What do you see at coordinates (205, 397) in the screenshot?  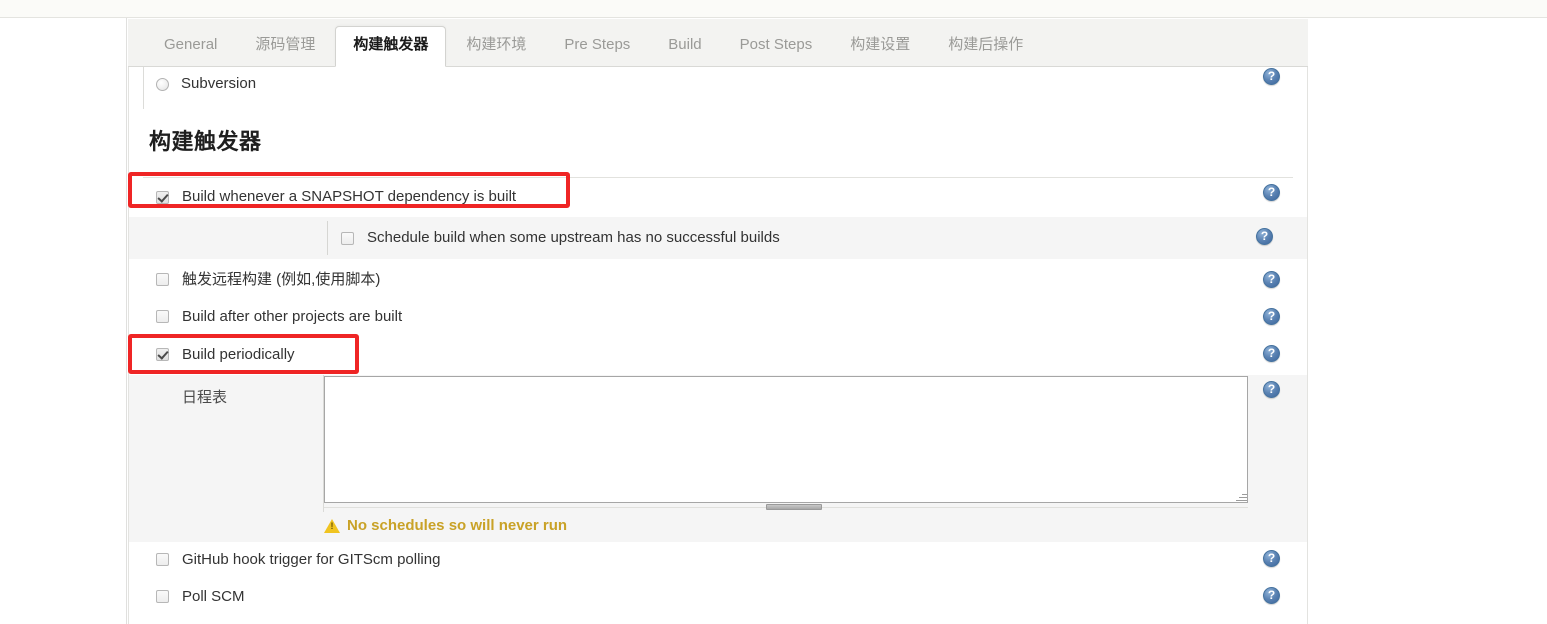 I see `schedule-field-label: 日程表` at bounding box center [205, 397].